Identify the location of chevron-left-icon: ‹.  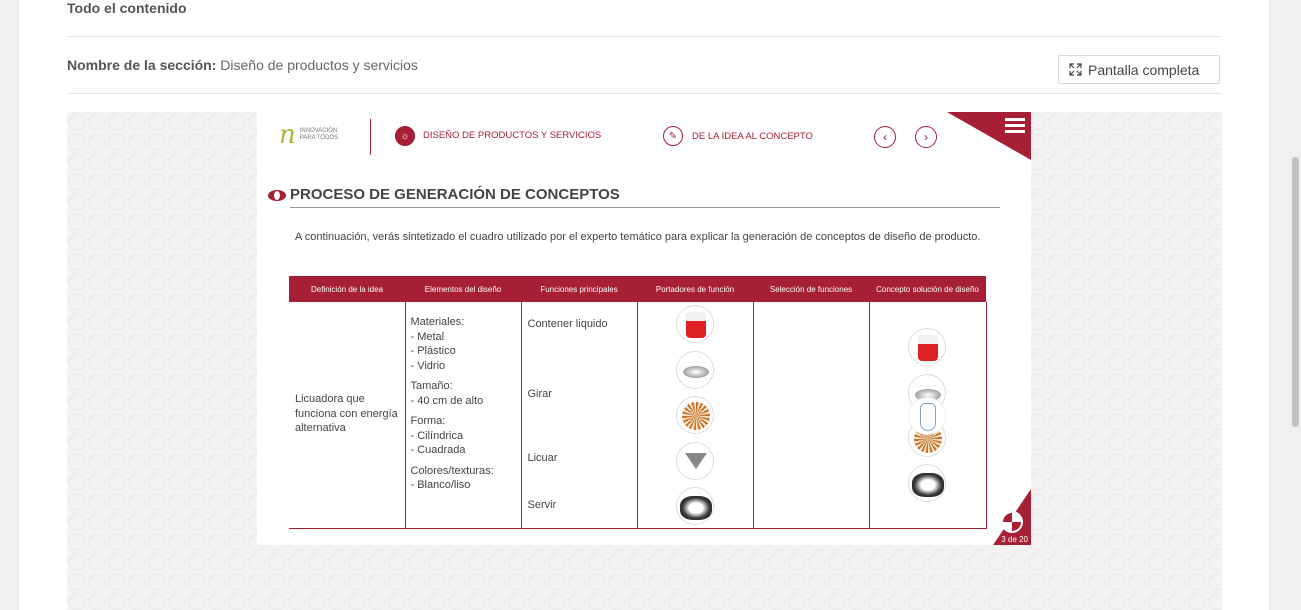
(885, 137).